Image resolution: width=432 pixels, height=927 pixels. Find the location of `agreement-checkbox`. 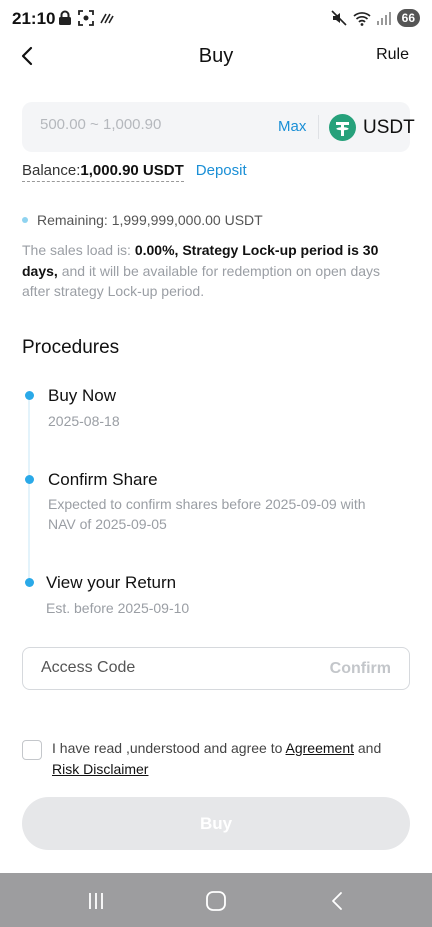

agreement-checkbox is located at coordinates (32, 750).